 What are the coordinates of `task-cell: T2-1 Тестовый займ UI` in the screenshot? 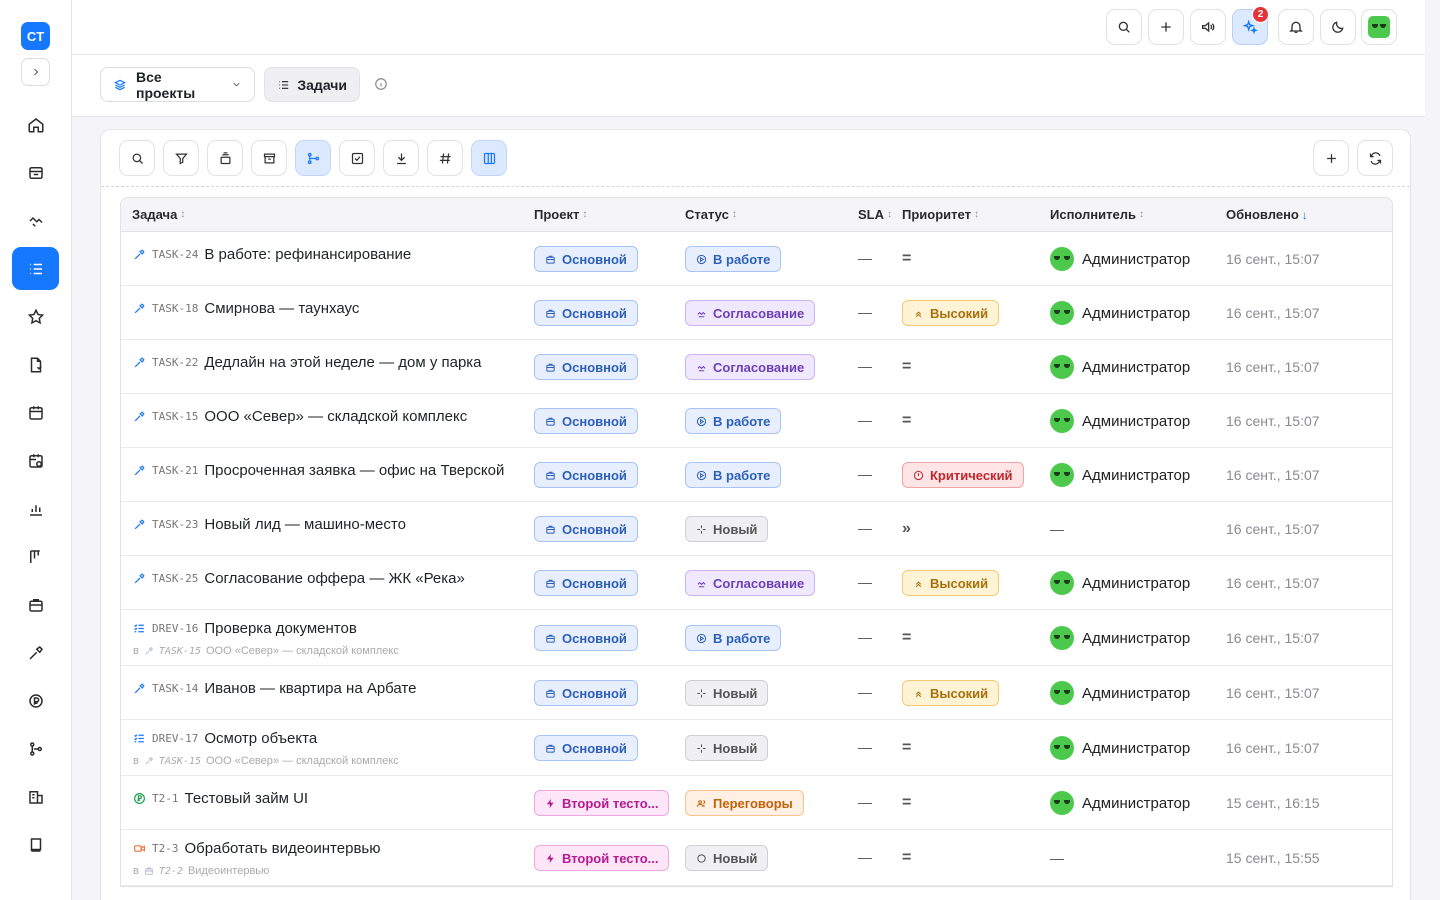 It's located at (220, 798).